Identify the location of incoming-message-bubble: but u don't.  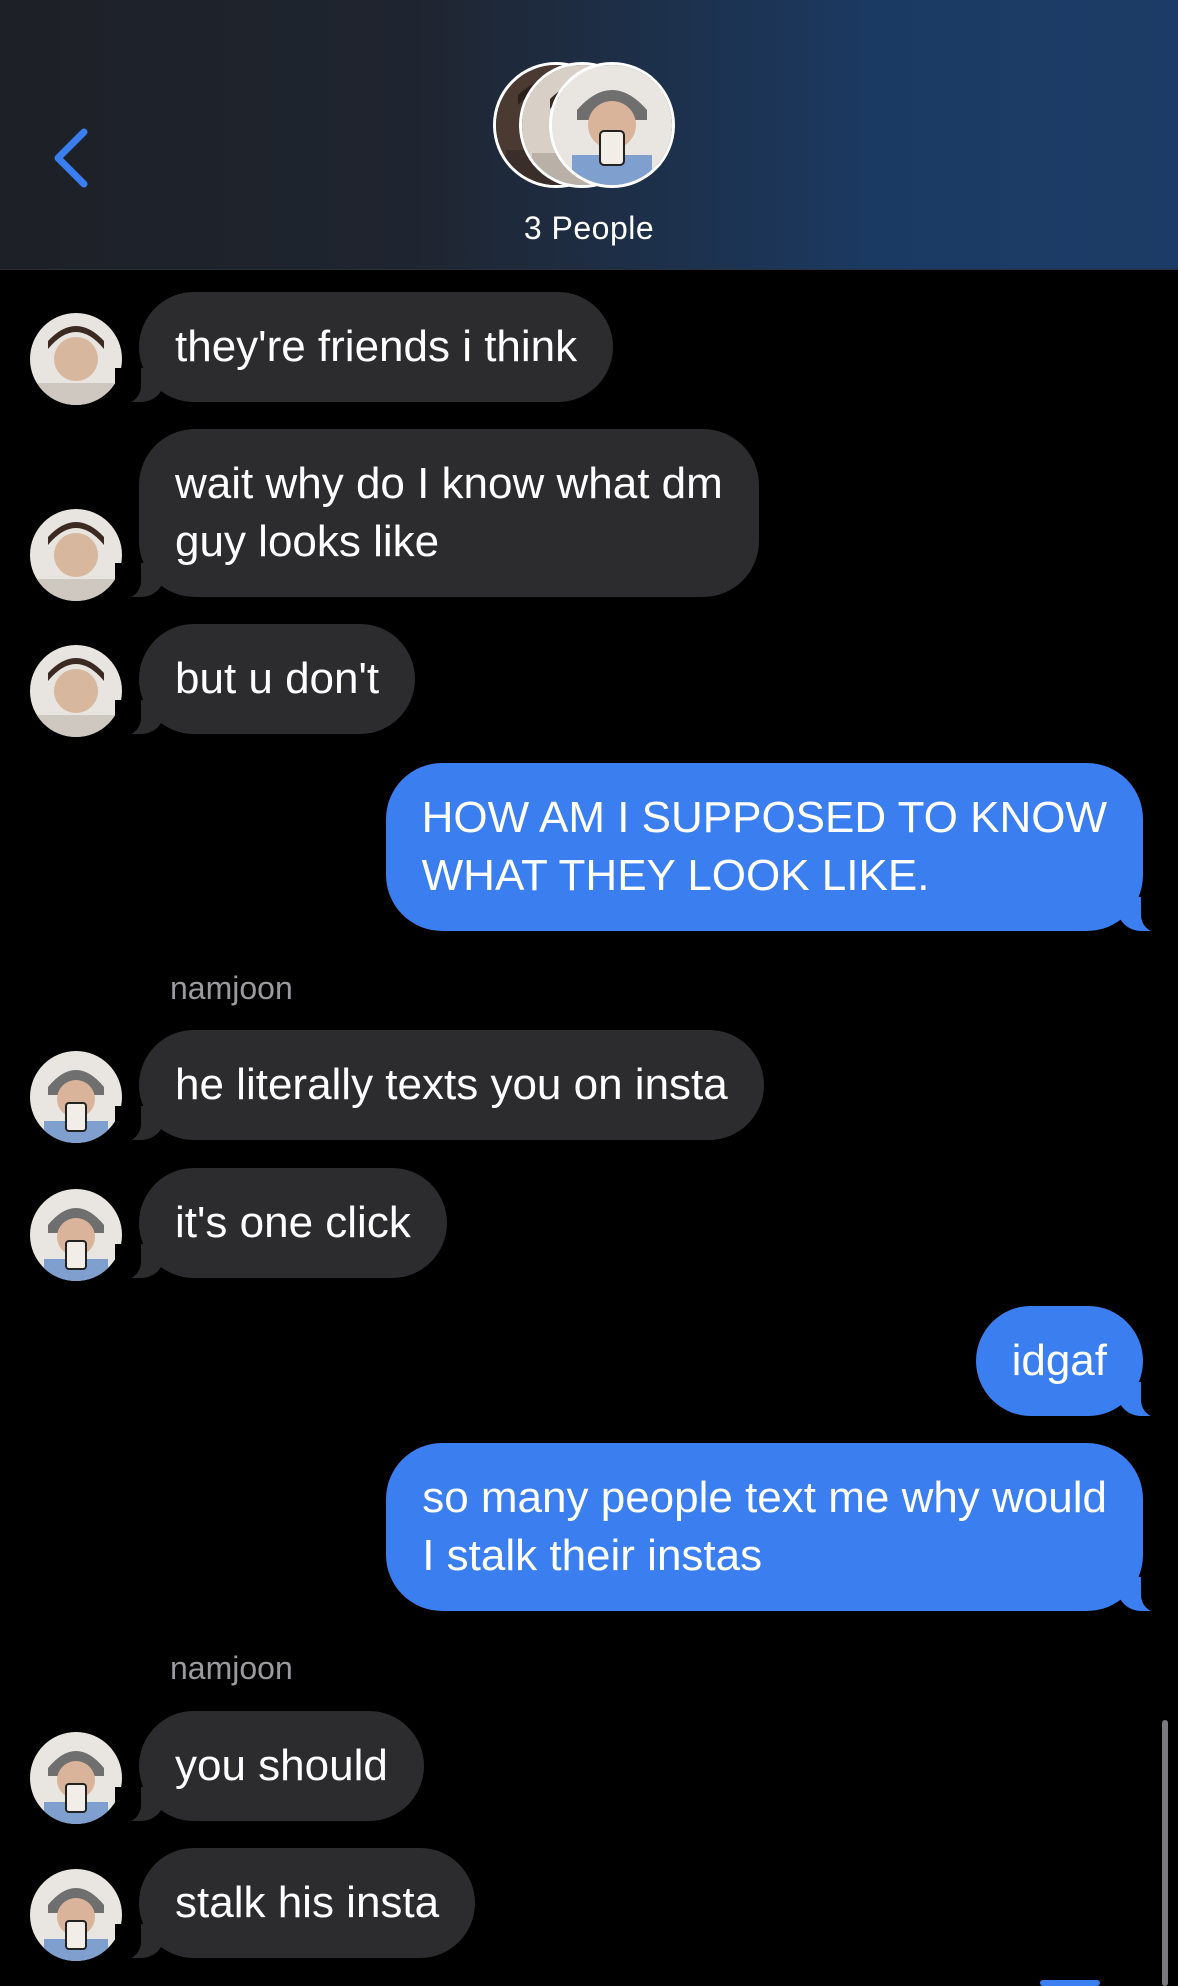
(265, 680).